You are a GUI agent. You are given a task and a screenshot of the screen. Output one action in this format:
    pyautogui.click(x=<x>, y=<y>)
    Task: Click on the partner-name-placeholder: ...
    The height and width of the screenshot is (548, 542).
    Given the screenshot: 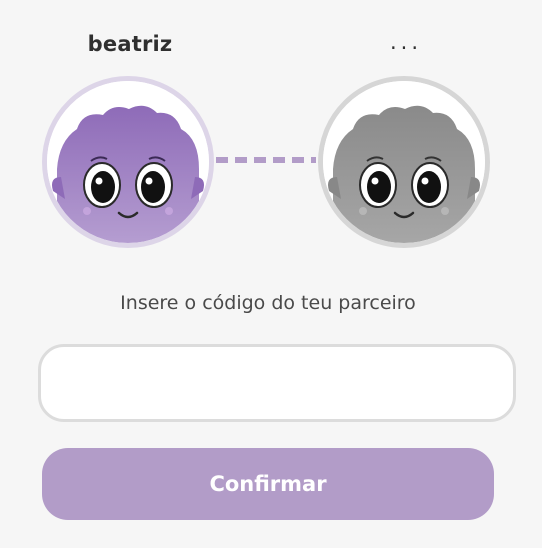 What is the action you would take?
    pyautogui.click(x=406, y=42)
    